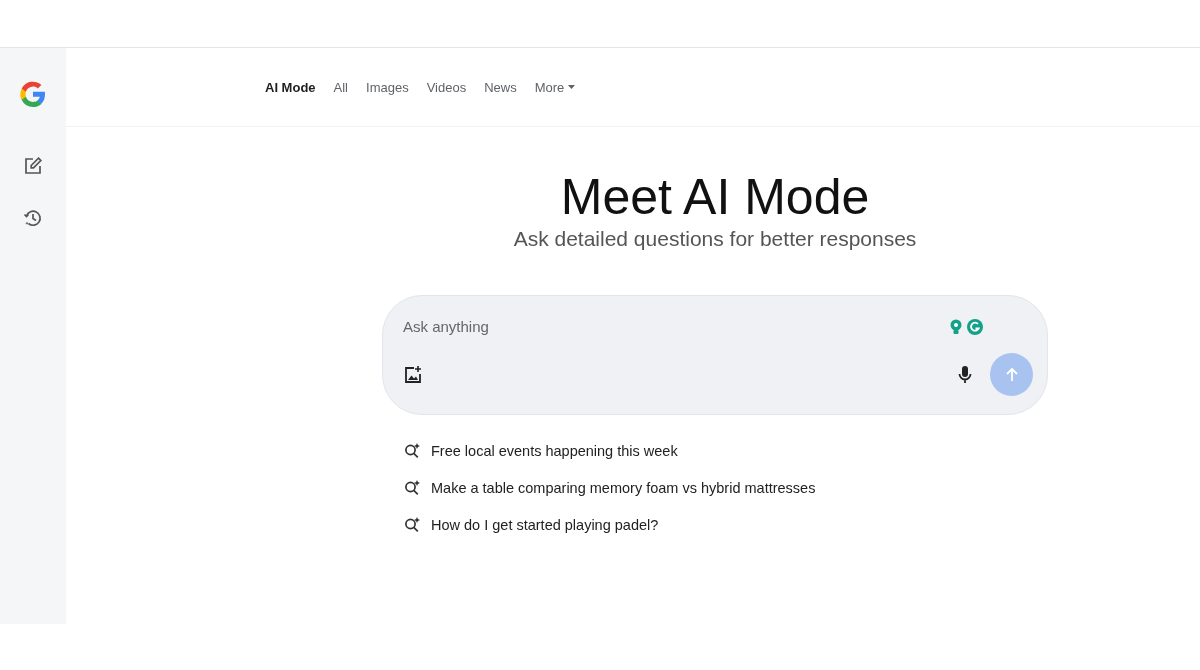 This screenshot has height=670, width=1200. Describe the element at coordinates (545, 524) in the screenshot. I see `suggestion-link: How do I get started playing padel?` at that location.